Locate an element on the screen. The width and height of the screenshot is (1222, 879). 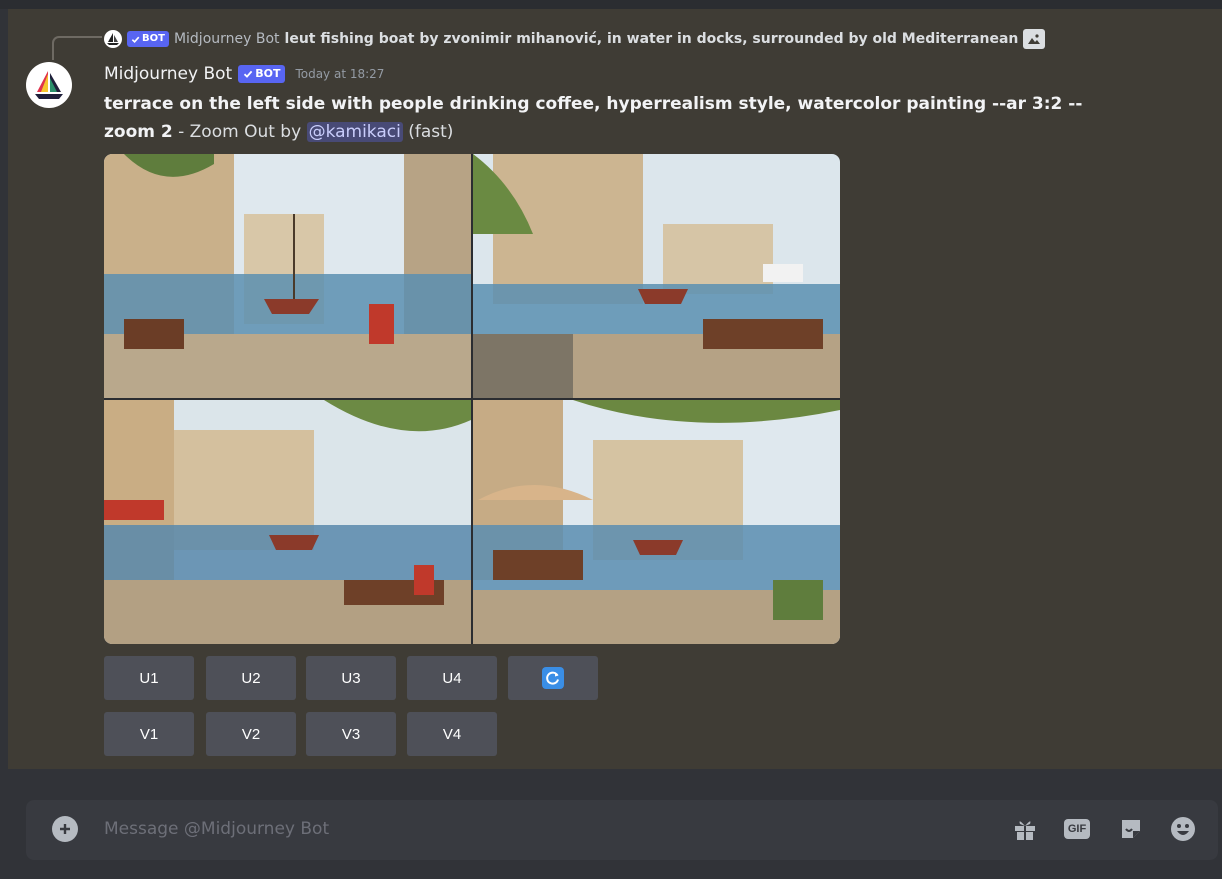
reply-avatar is located at coordinates (113, 39).